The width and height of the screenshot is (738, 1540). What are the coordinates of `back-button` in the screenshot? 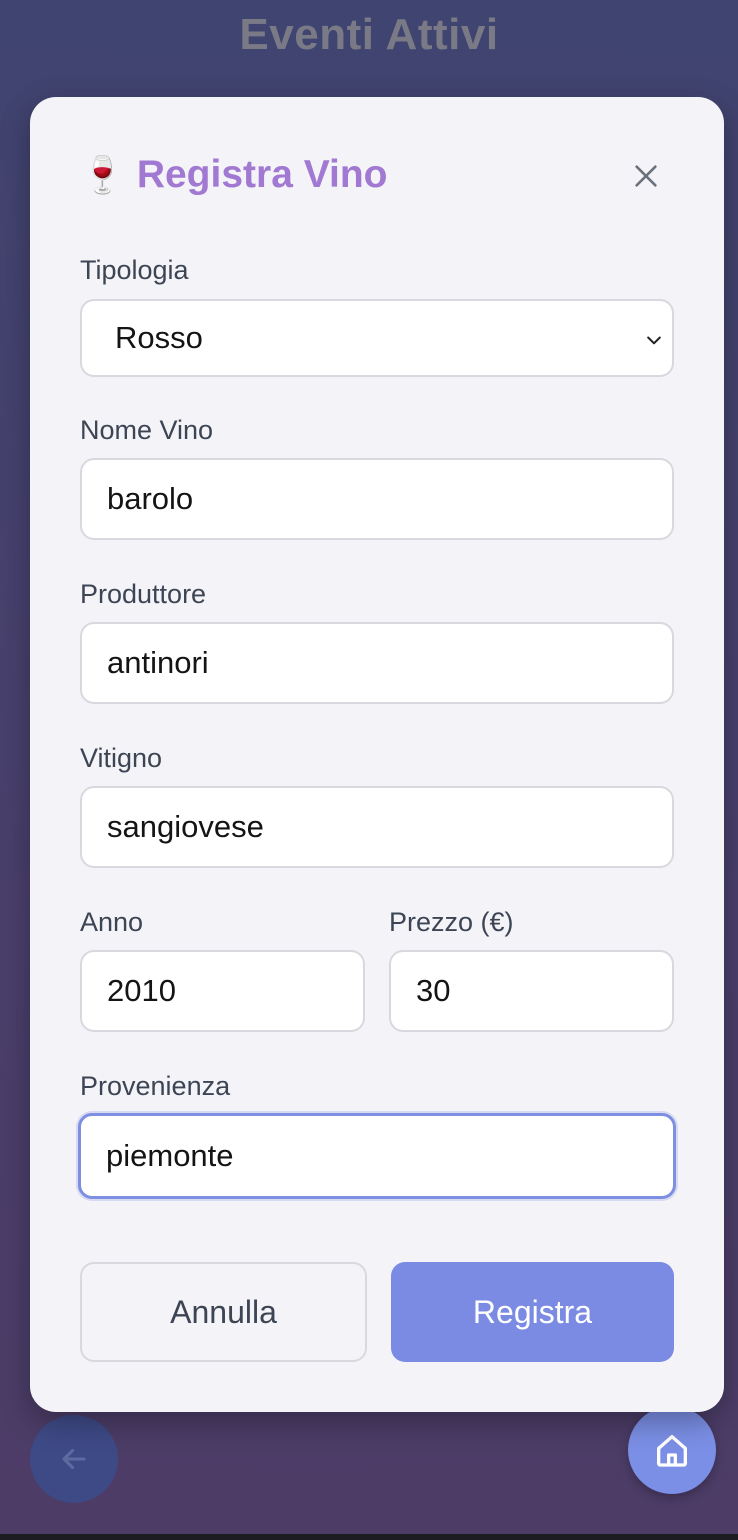 It's located at (74, 1459).